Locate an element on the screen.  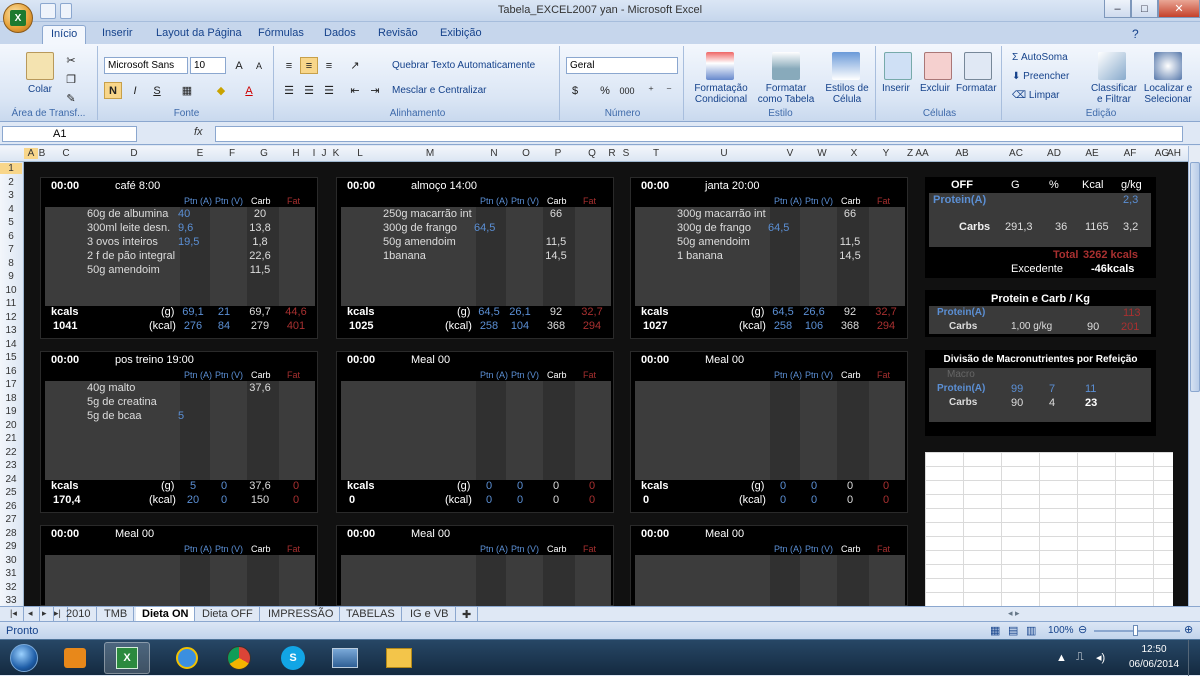
tab-inserir: Inserir is located at coordinates (117, 34).